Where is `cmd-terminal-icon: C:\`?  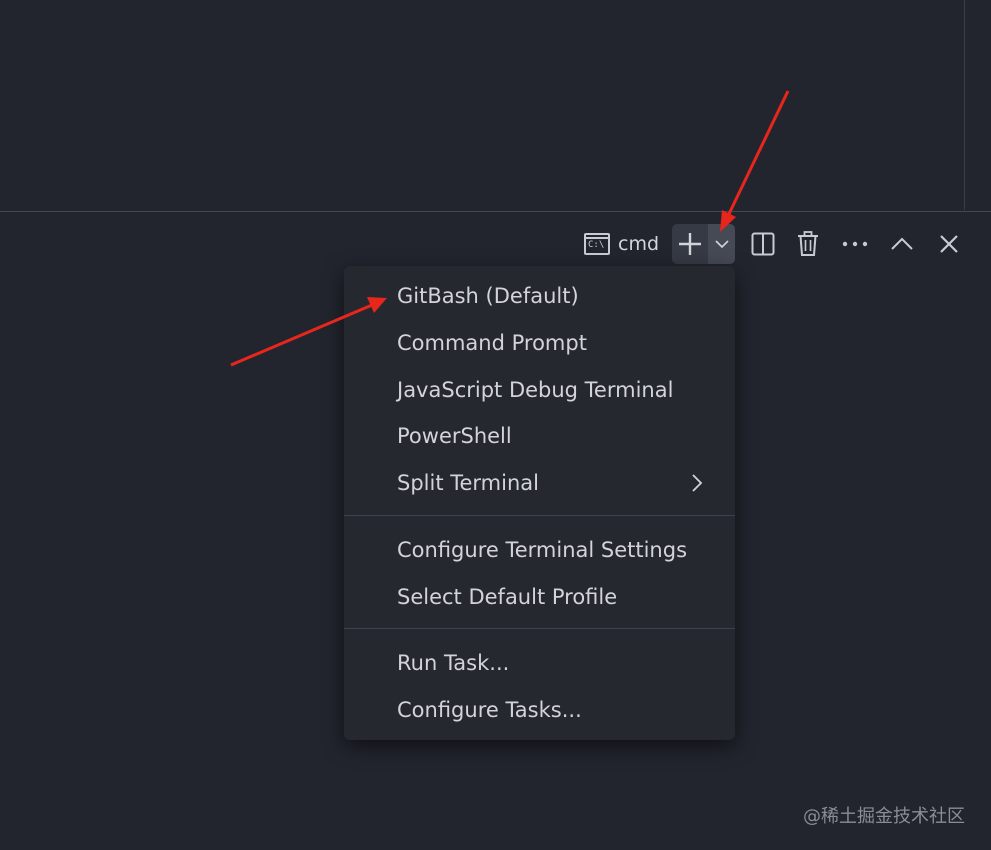 cmd-terminal-icon: C:\ is located at coordinates (597, 244).